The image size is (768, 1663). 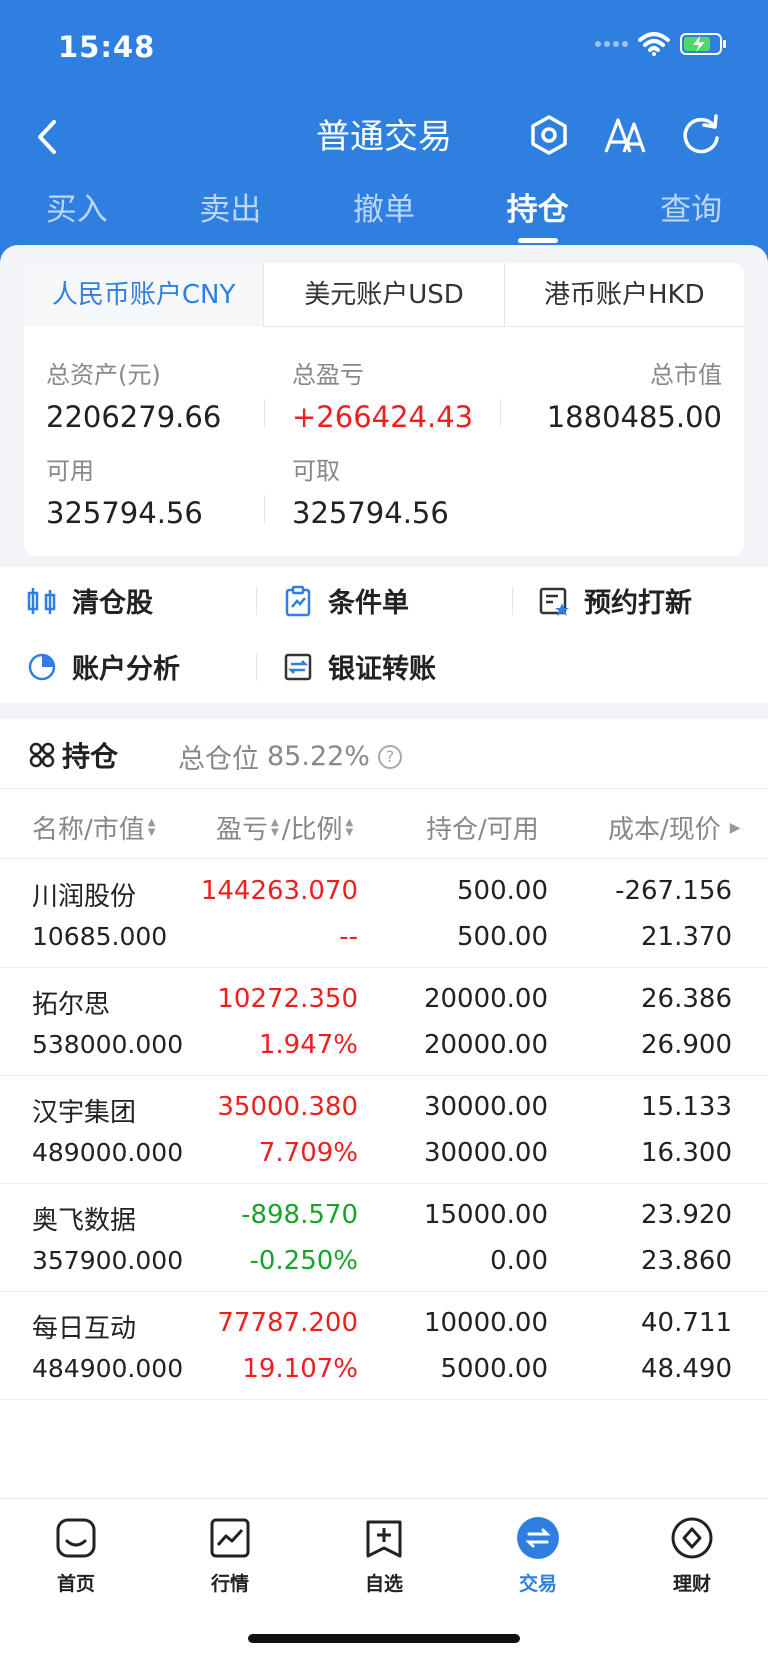 What do you see at coordinates (384, 215) in the screenshot?
I see `tab-cancel: 撤单` at bounding box center [384, 215].